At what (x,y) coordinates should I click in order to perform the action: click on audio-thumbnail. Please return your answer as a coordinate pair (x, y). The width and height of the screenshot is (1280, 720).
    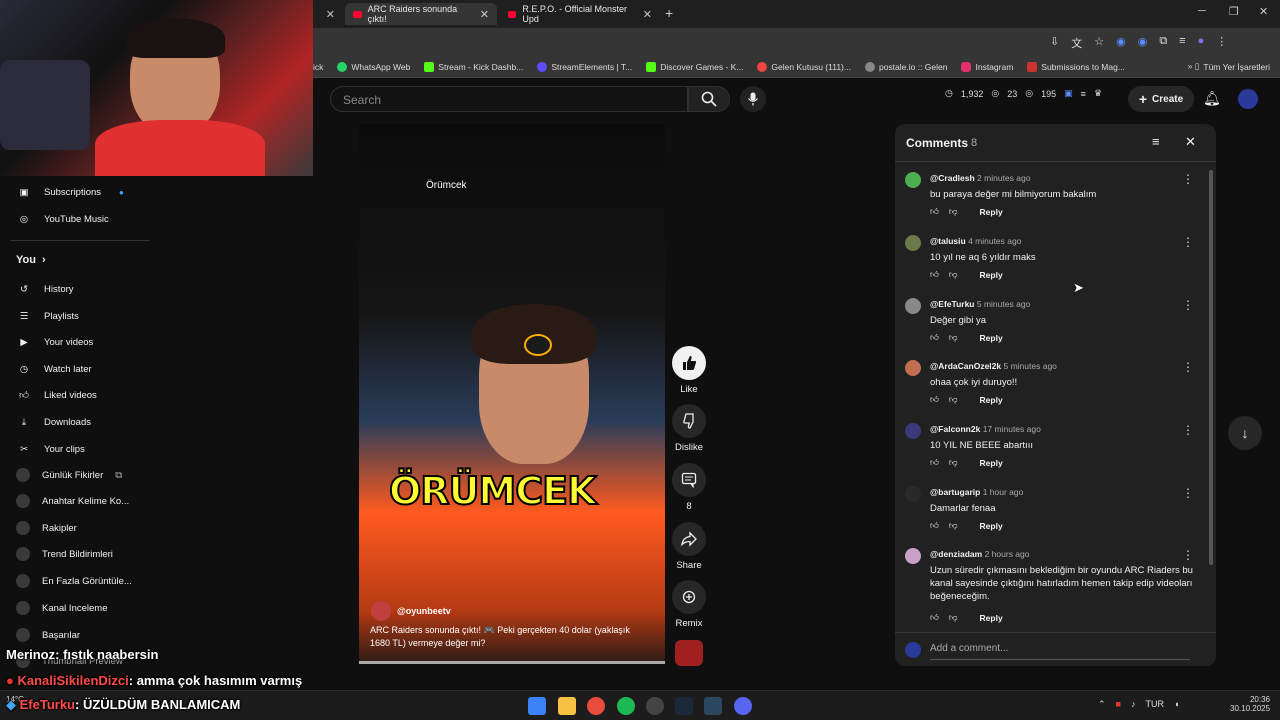
    Looking at the image, I should click on (689, 653).